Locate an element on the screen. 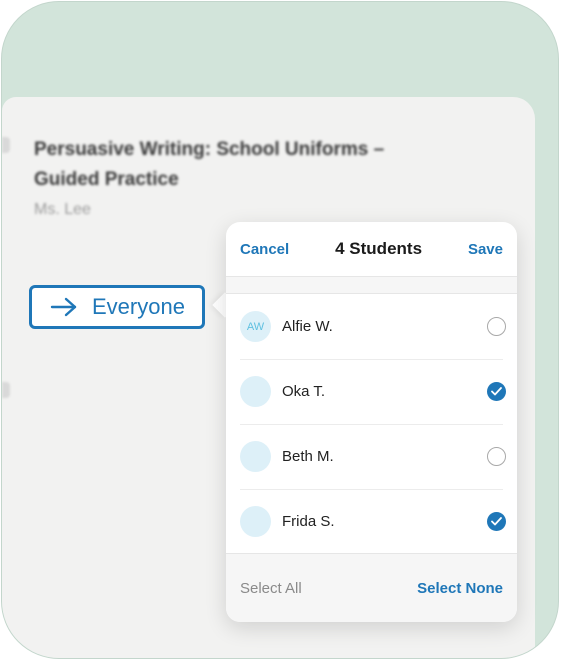 This screenshot has width=561, height=661. save-button: Save is located at coordinates (485, 249).